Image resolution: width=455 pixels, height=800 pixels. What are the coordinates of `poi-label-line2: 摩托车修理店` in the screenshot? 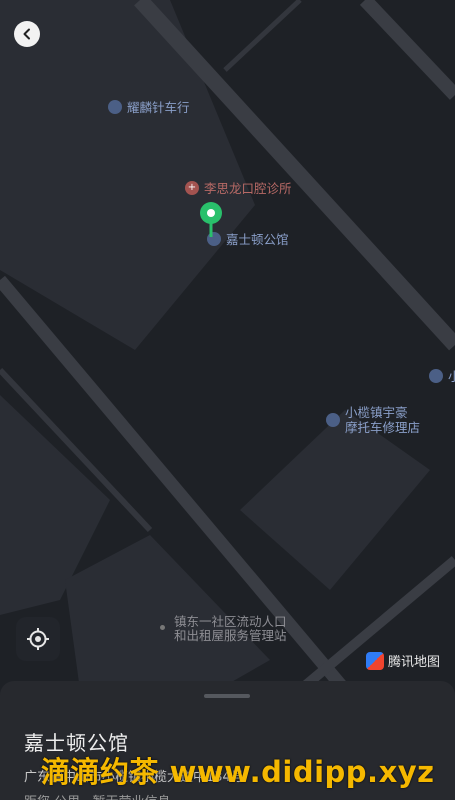 It's located at (383, 427).